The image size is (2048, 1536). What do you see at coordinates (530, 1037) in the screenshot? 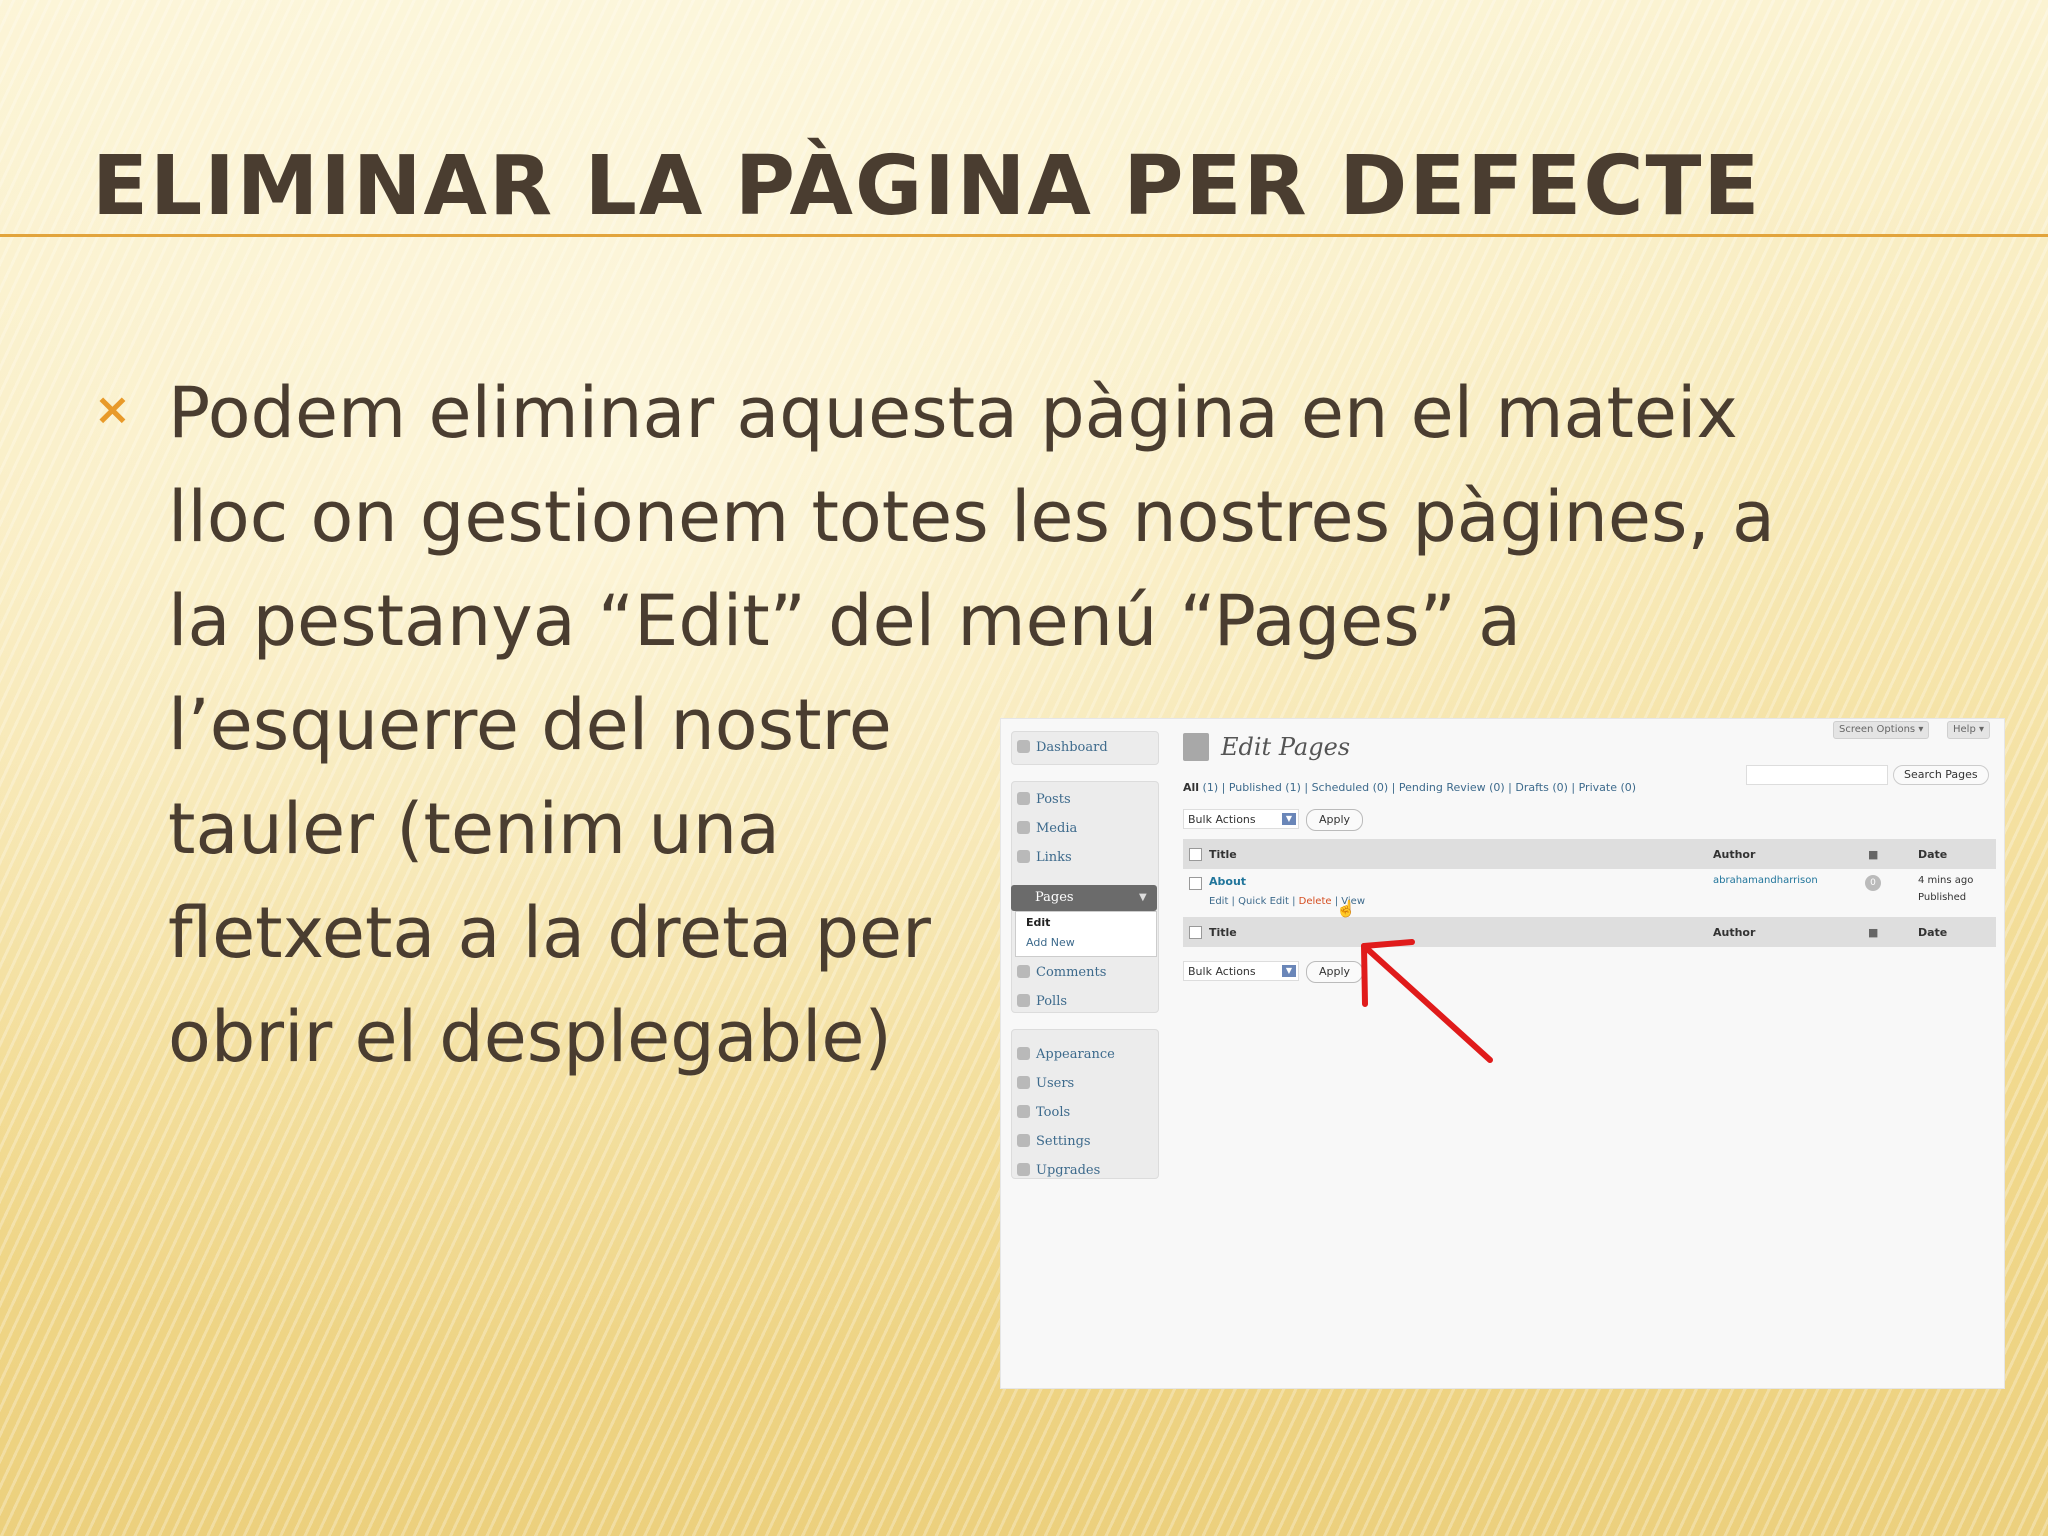
I see `body-line-7: obrir el desplegable)` at bounding box center [530, 1037].